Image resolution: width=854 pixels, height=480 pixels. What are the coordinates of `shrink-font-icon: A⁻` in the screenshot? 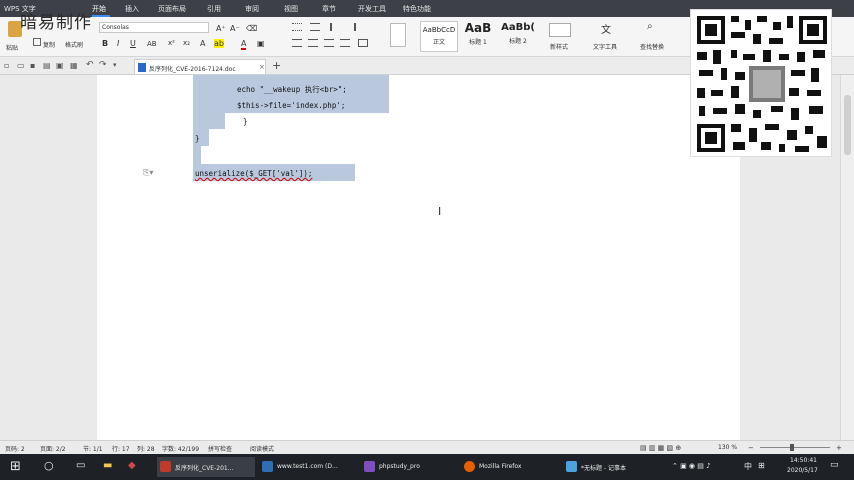 It's located at (235, 28).